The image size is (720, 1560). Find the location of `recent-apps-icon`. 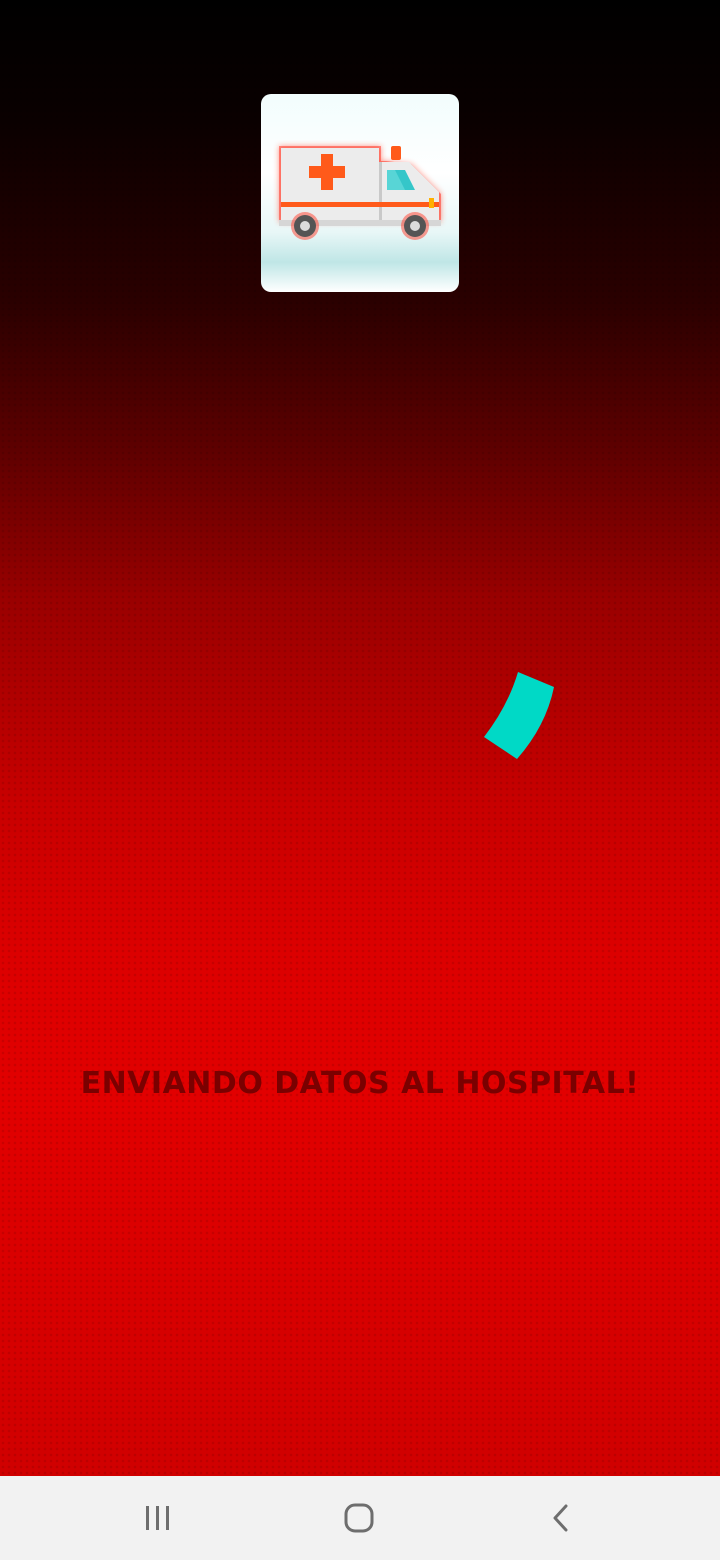

recent-apps-icon is located at coordinates (157, 1518).